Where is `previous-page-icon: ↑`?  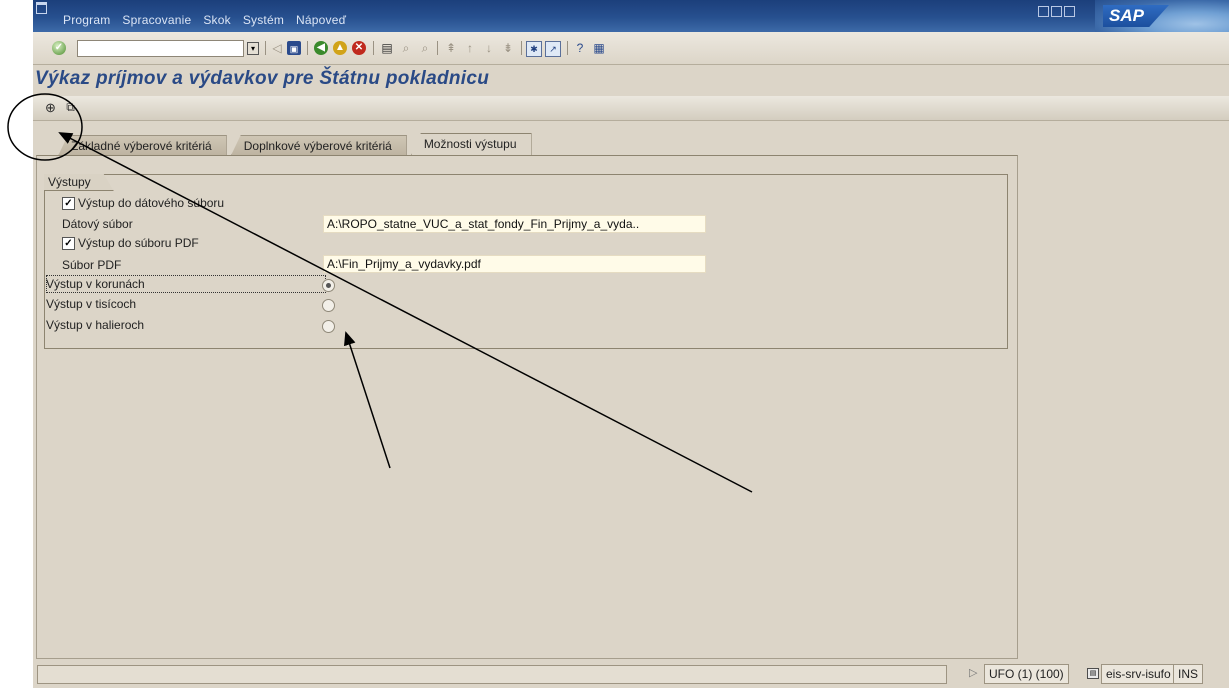
previous-page-icon: ↑ is located at coordinates (470, 48).